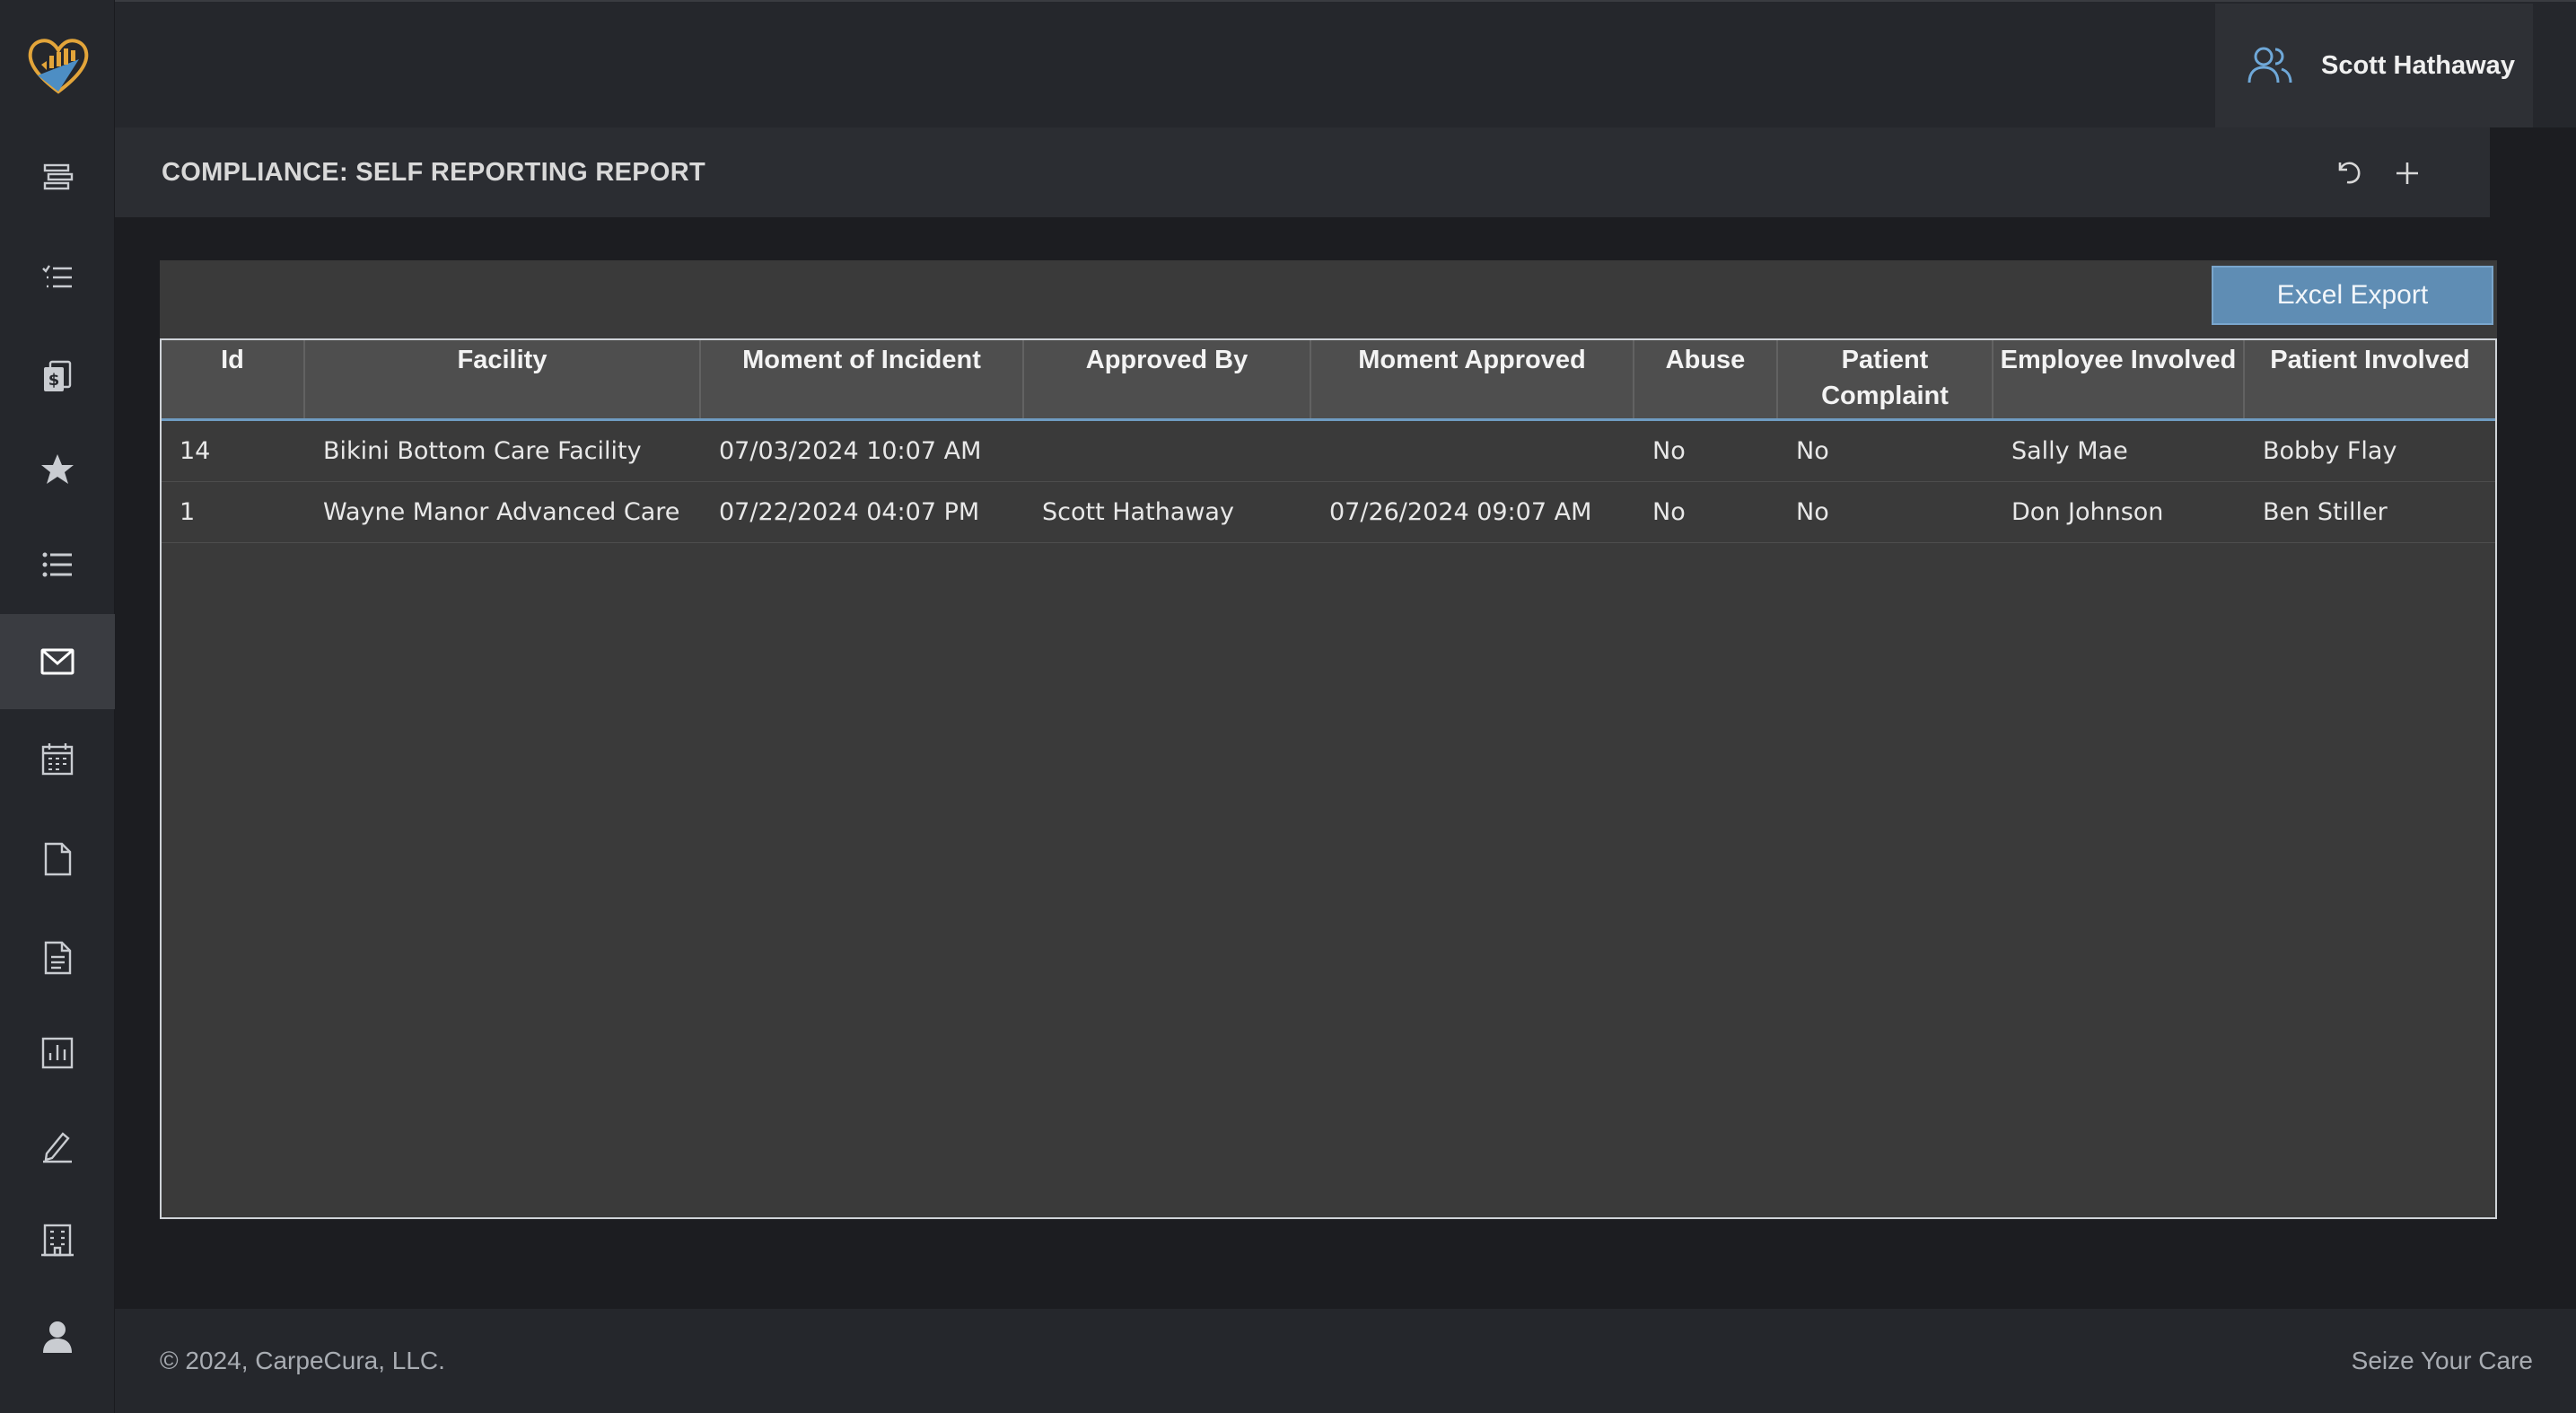 Image resolution: width=2576 pixels, height=1413 pixels. Describe the element at coordinates (57, 661) in the screenshot. I see `envelope-icon` at that location.